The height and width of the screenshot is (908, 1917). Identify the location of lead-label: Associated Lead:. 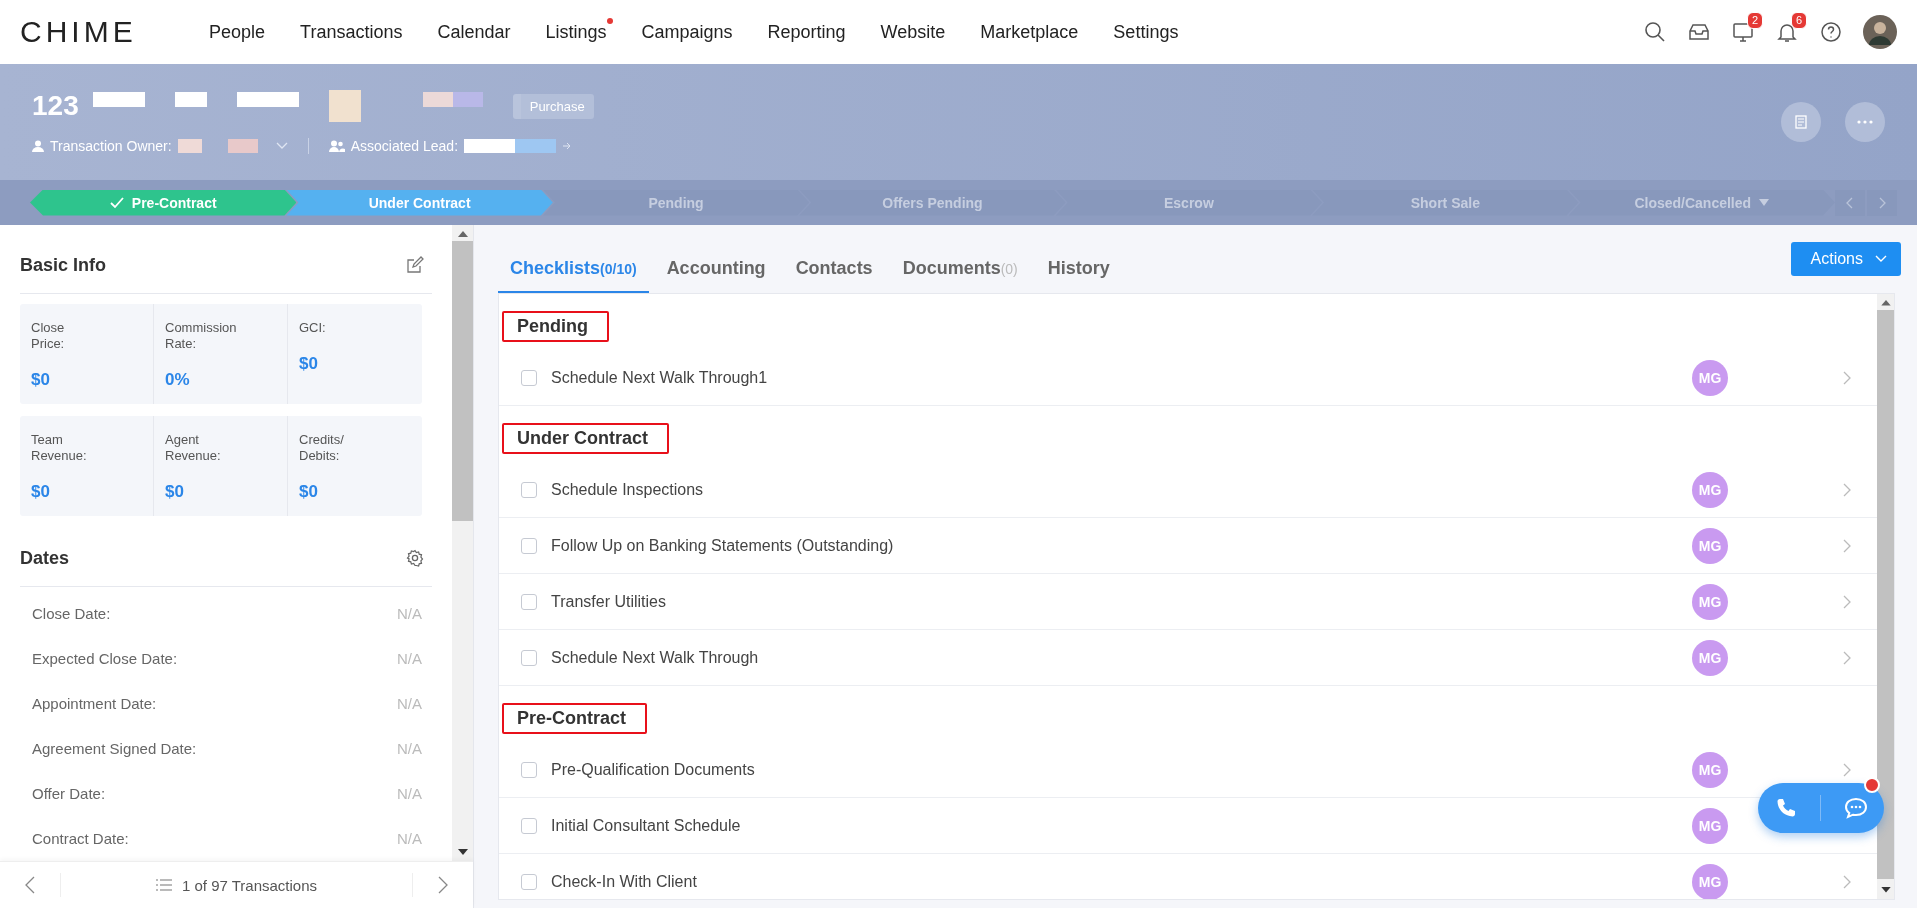
(404, 146).